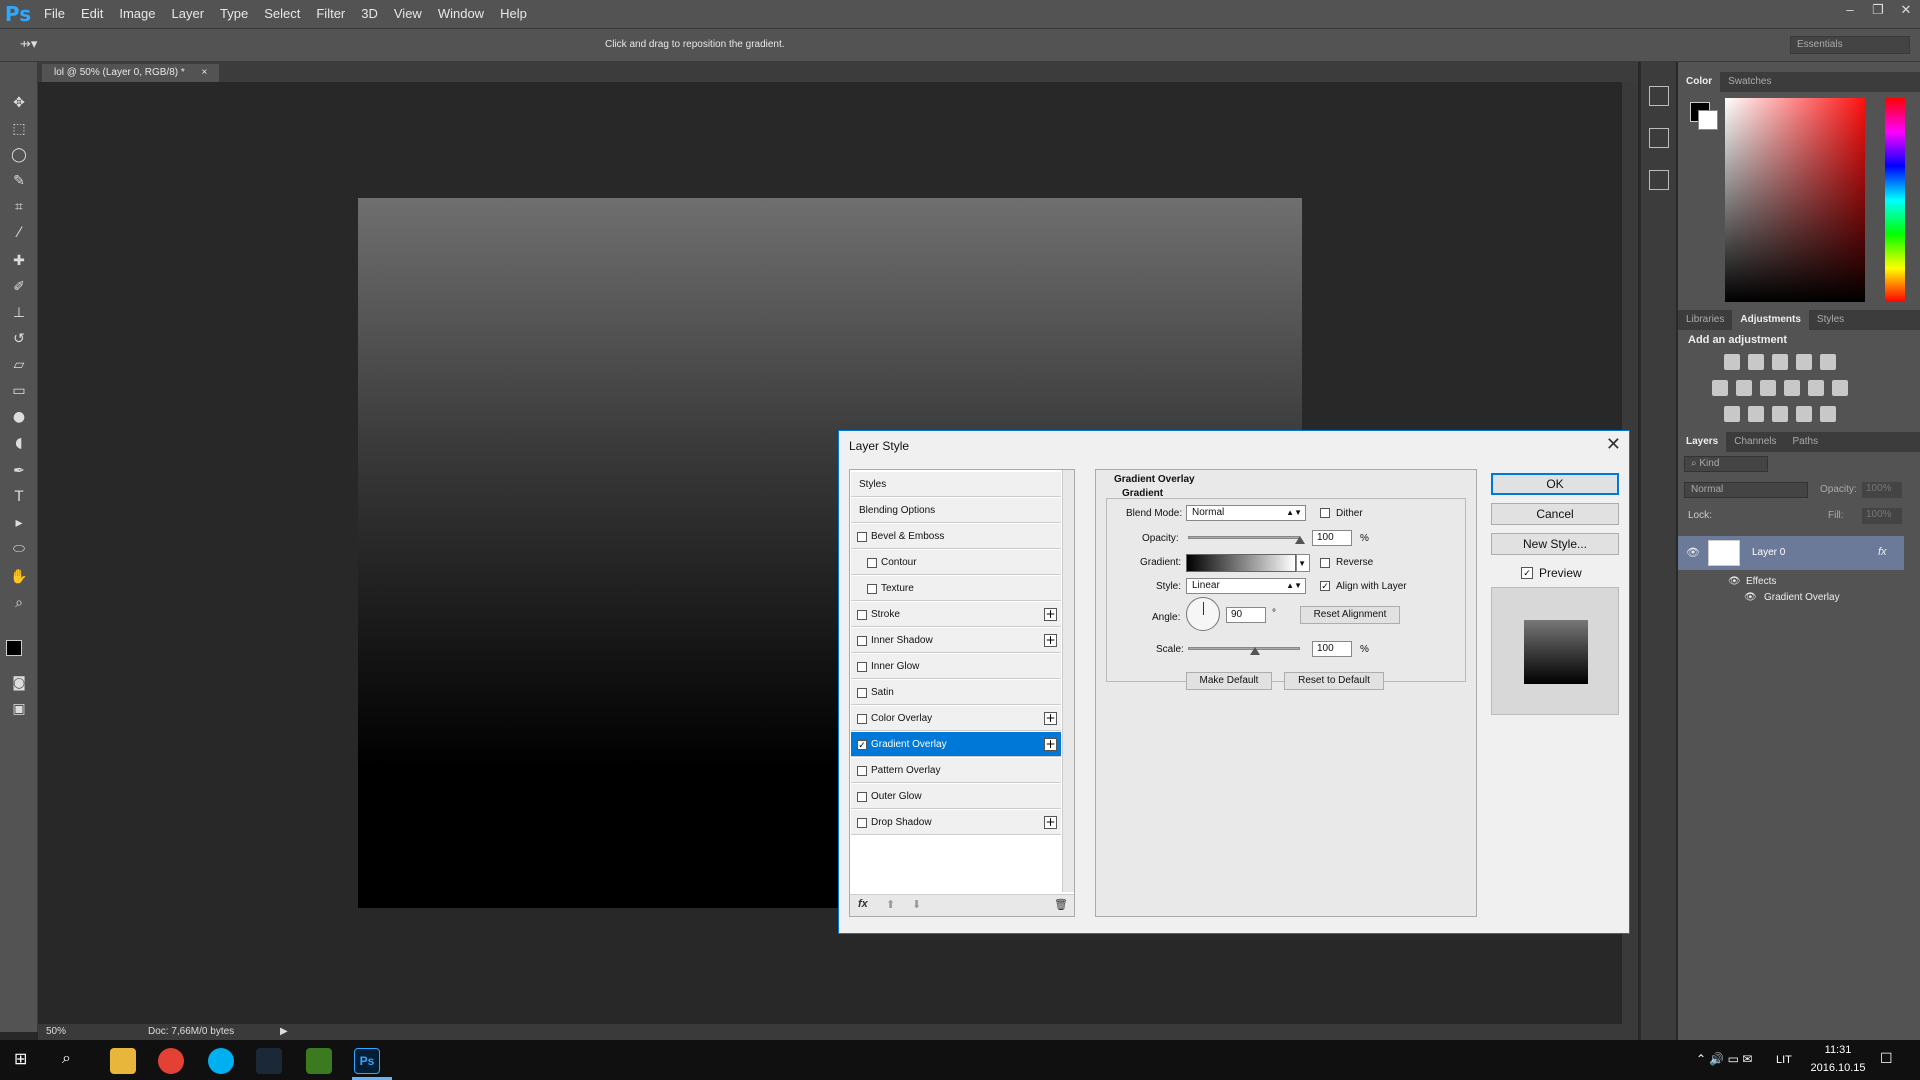  Describe the element at coordinates (1659, 138) in the screenshot. I see `properties-panel-icon` at that location.